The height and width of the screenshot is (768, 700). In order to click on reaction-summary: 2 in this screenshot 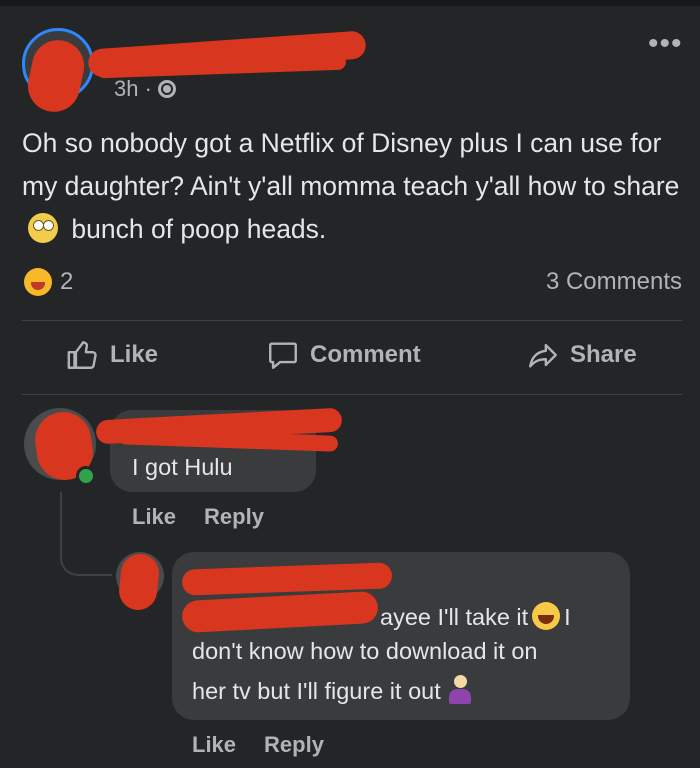, I will do `click(48, 282)`.